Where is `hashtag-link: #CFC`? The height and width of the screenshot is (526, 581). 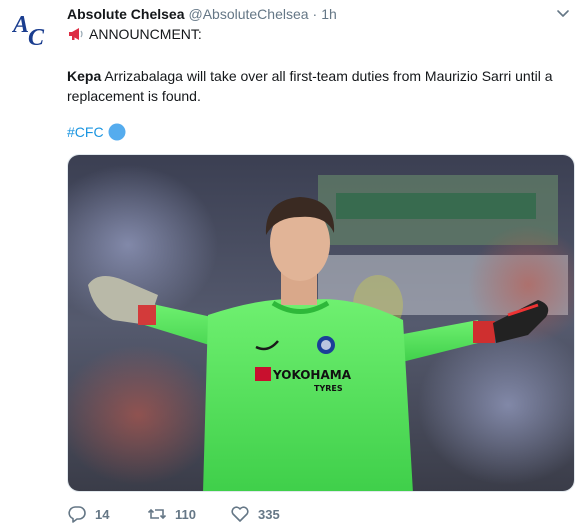 hashtag-link: #CFC is located at coordinates (85, 132).